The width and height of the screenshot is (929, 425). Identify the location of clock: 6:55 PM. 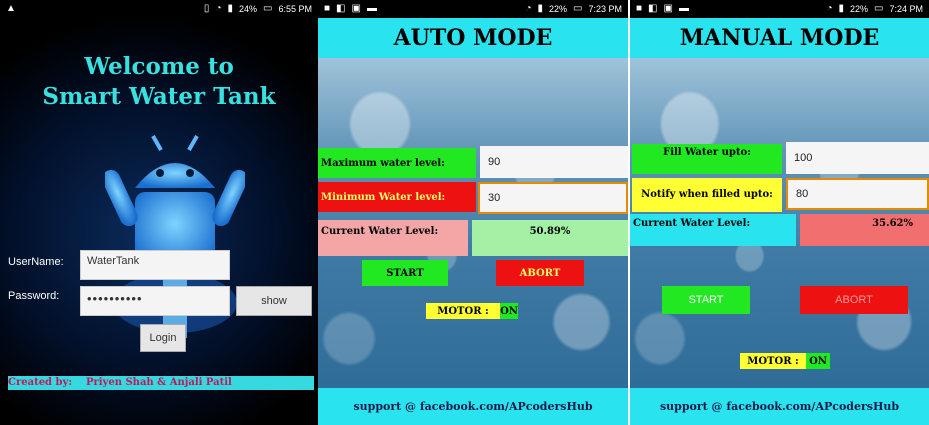
(295, 9).